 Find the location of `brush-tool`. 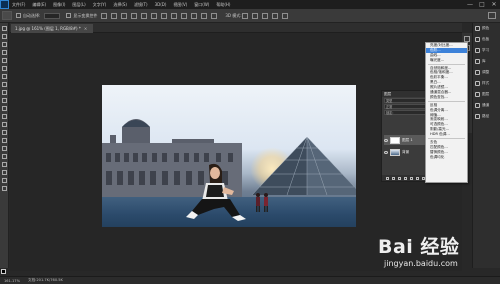

brush-tool is located at coordinates (4, 84).